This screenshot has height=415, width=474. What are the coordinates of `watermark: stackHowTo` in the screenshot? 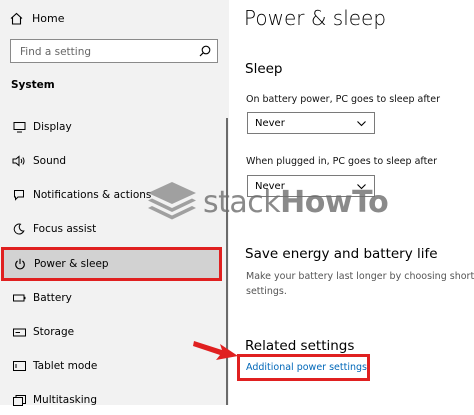 It's located at (267, 203).